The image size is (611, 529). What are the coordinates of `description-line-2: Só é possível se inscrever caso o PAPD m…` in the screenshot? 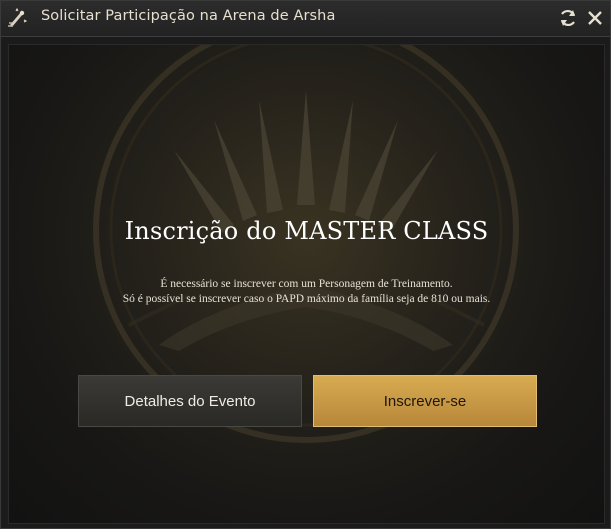 It's located at (306, 299).